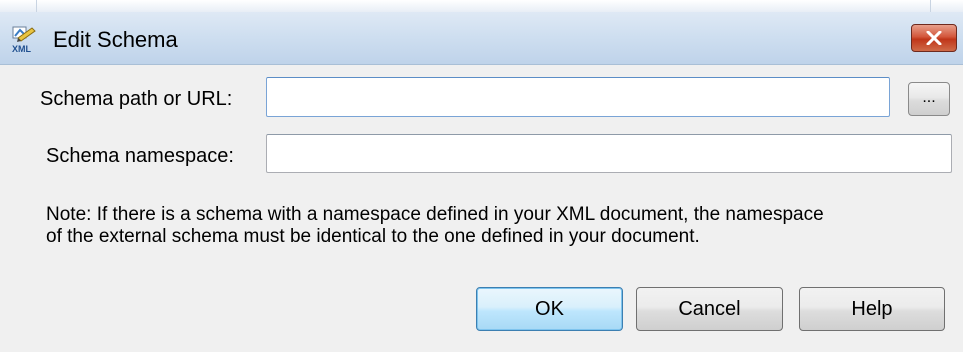  Describe the element at coordinates (709, 309) in the screenshot. I see `cancel-button: Cancel` at that location.